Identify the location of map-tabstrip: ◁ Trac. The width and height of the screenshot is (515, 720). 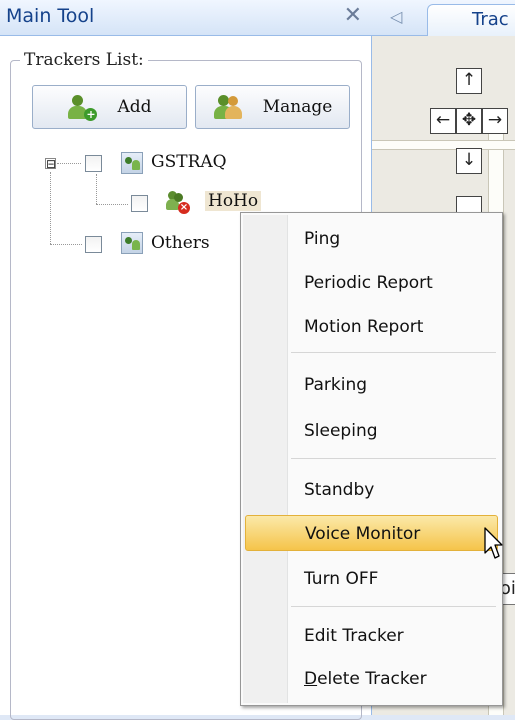
(443, 18).